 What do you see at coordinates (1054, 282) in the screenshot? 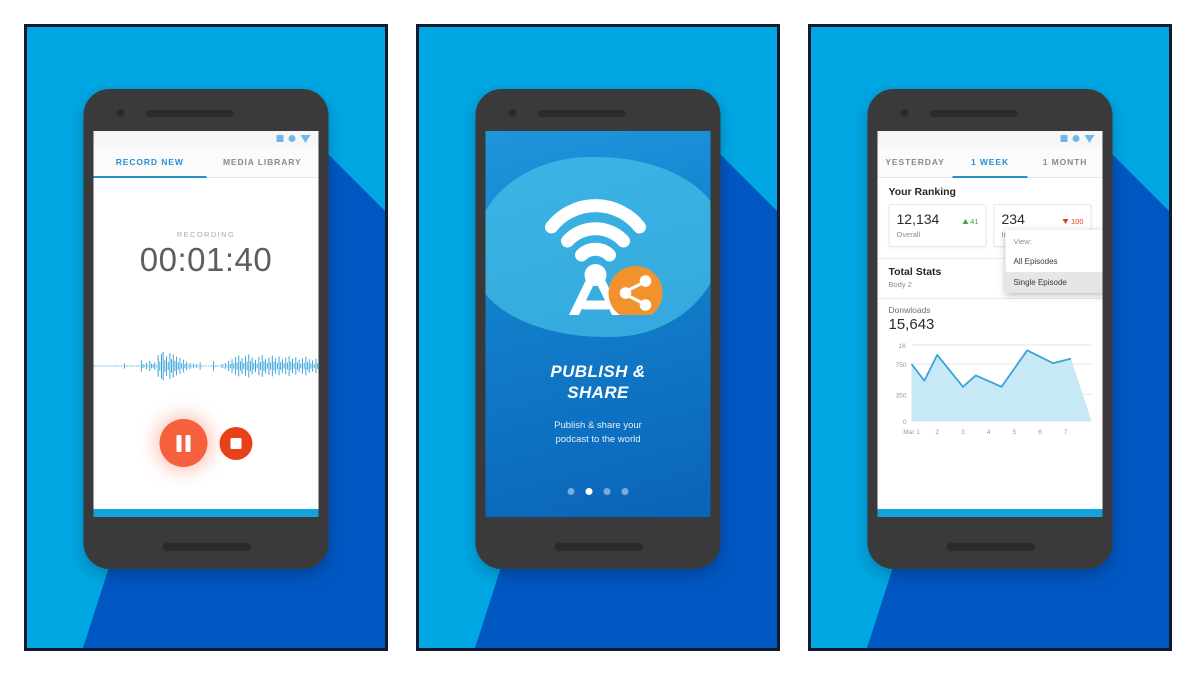
I see `menu-item-single-episode: Single Episode` at bounding box center [1054, 282].